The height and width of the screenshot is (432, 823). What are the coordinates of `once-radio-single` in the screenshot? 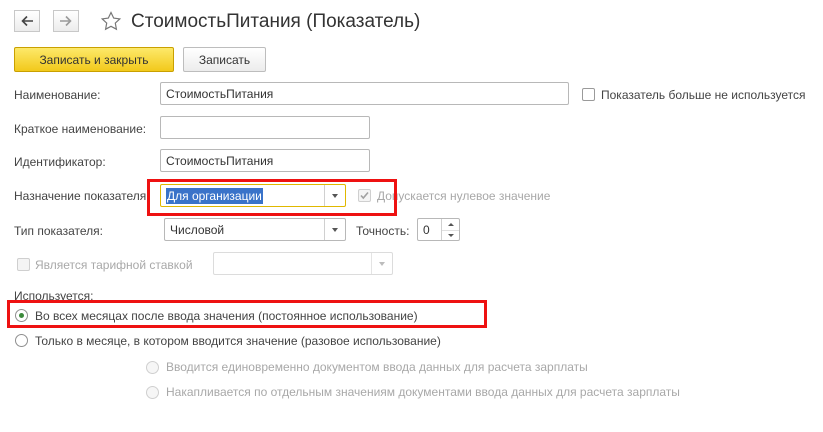 It's located at (152, 367).